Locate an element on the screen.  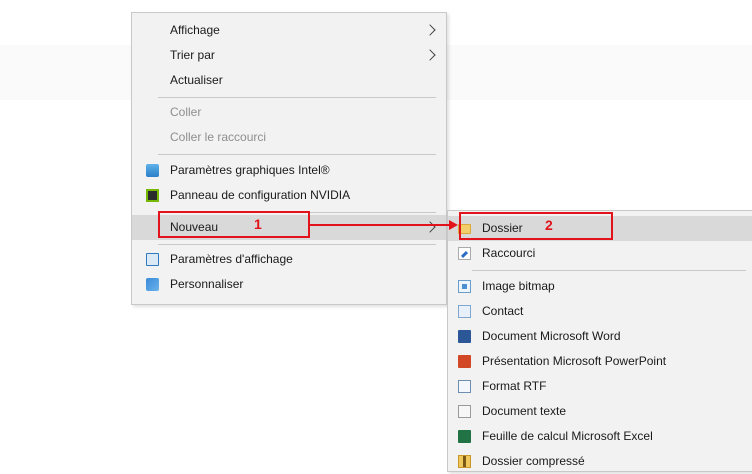
submenu-item-contact: Contact is located at coordinates (600, 311).